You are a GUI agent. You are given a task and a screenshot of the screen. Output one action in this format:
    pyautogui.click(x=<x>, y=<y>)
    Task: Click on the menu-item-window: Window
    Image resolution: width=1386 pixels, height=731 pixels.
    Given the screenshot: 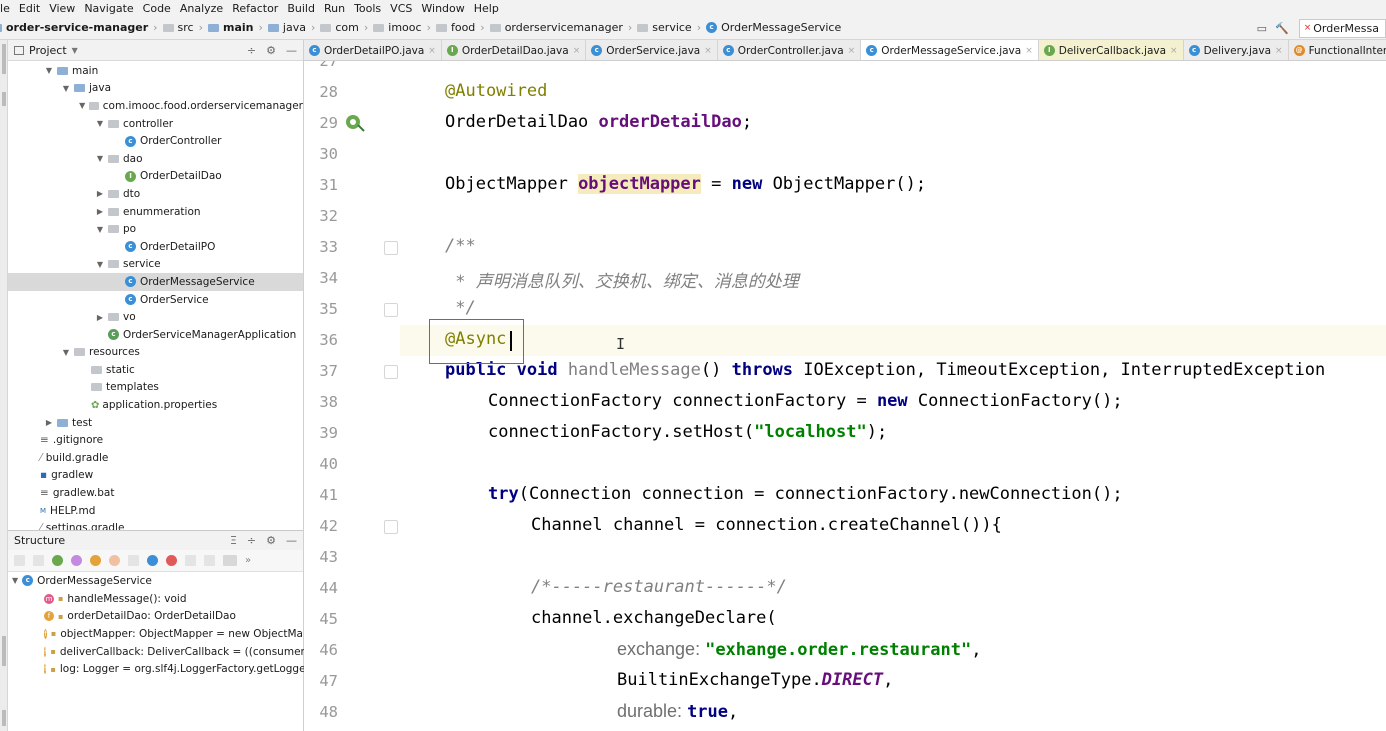 What is the action you would take?
    pyautogui.click(x=442, y=8)
    